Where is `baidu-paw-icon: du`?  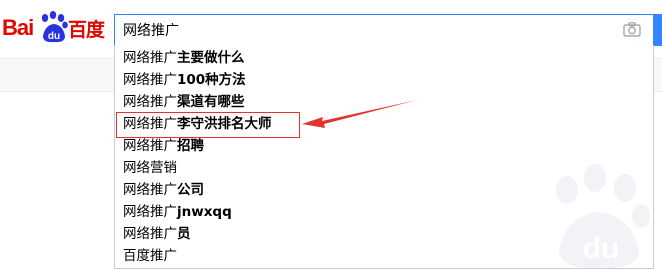 baidu-paw-icon: du is located at coordinates (54, 27).